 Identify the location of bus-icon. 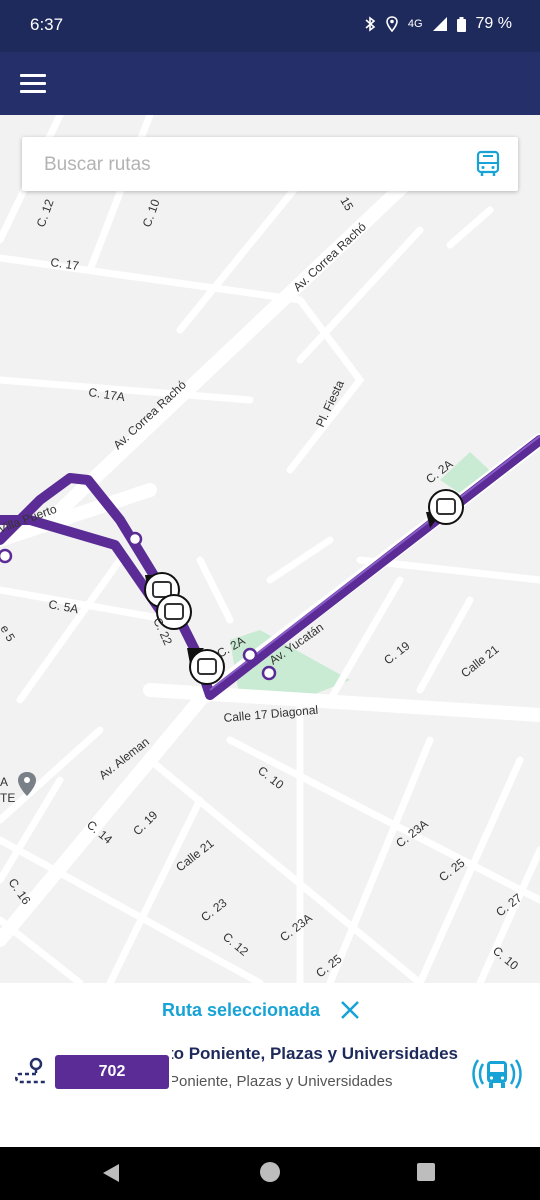
(488, 164).